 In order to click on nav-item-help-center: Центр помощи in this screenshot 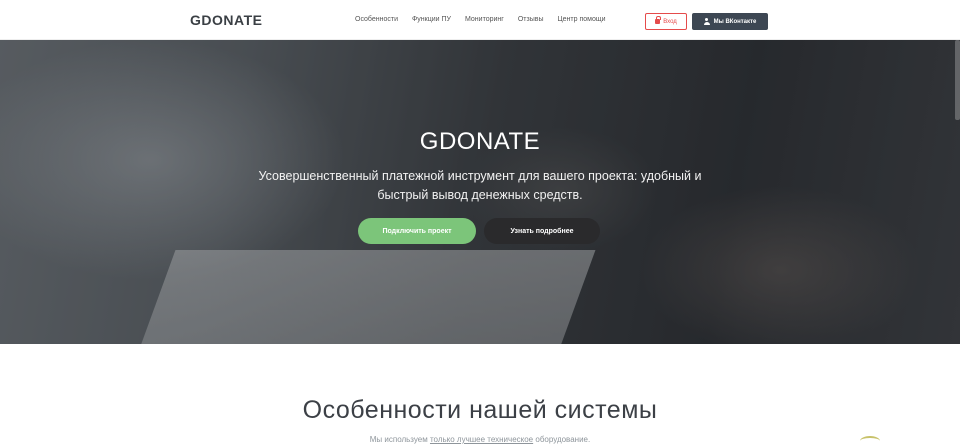, I will do `click(581, 19)`.